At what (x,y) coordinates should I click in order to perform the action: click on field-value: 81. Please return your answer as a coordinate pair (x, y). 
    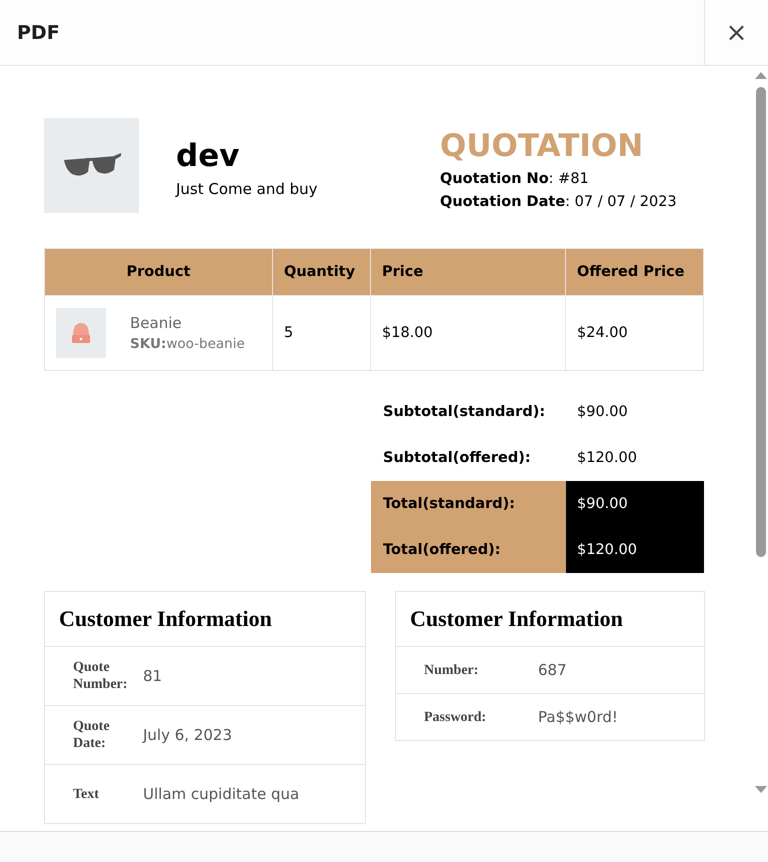
    Looking at the image, I should click on (152, 676).